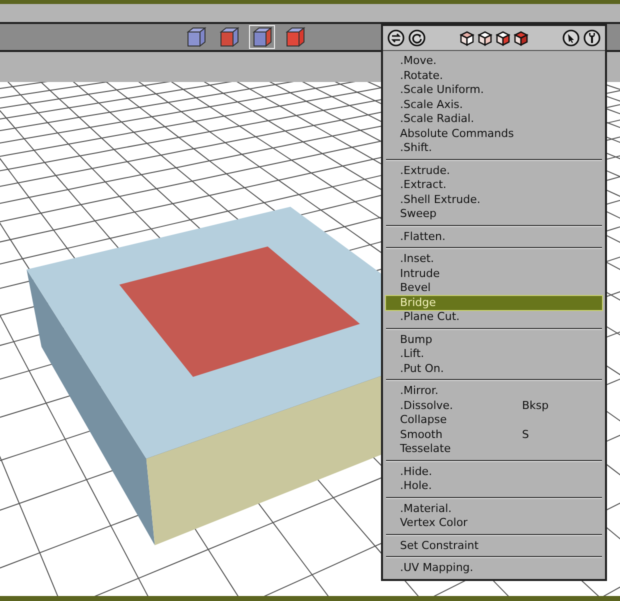 The height and width of the screenshot is (601, 620). I want to click on menu-item: Bump, so click(494, 339).